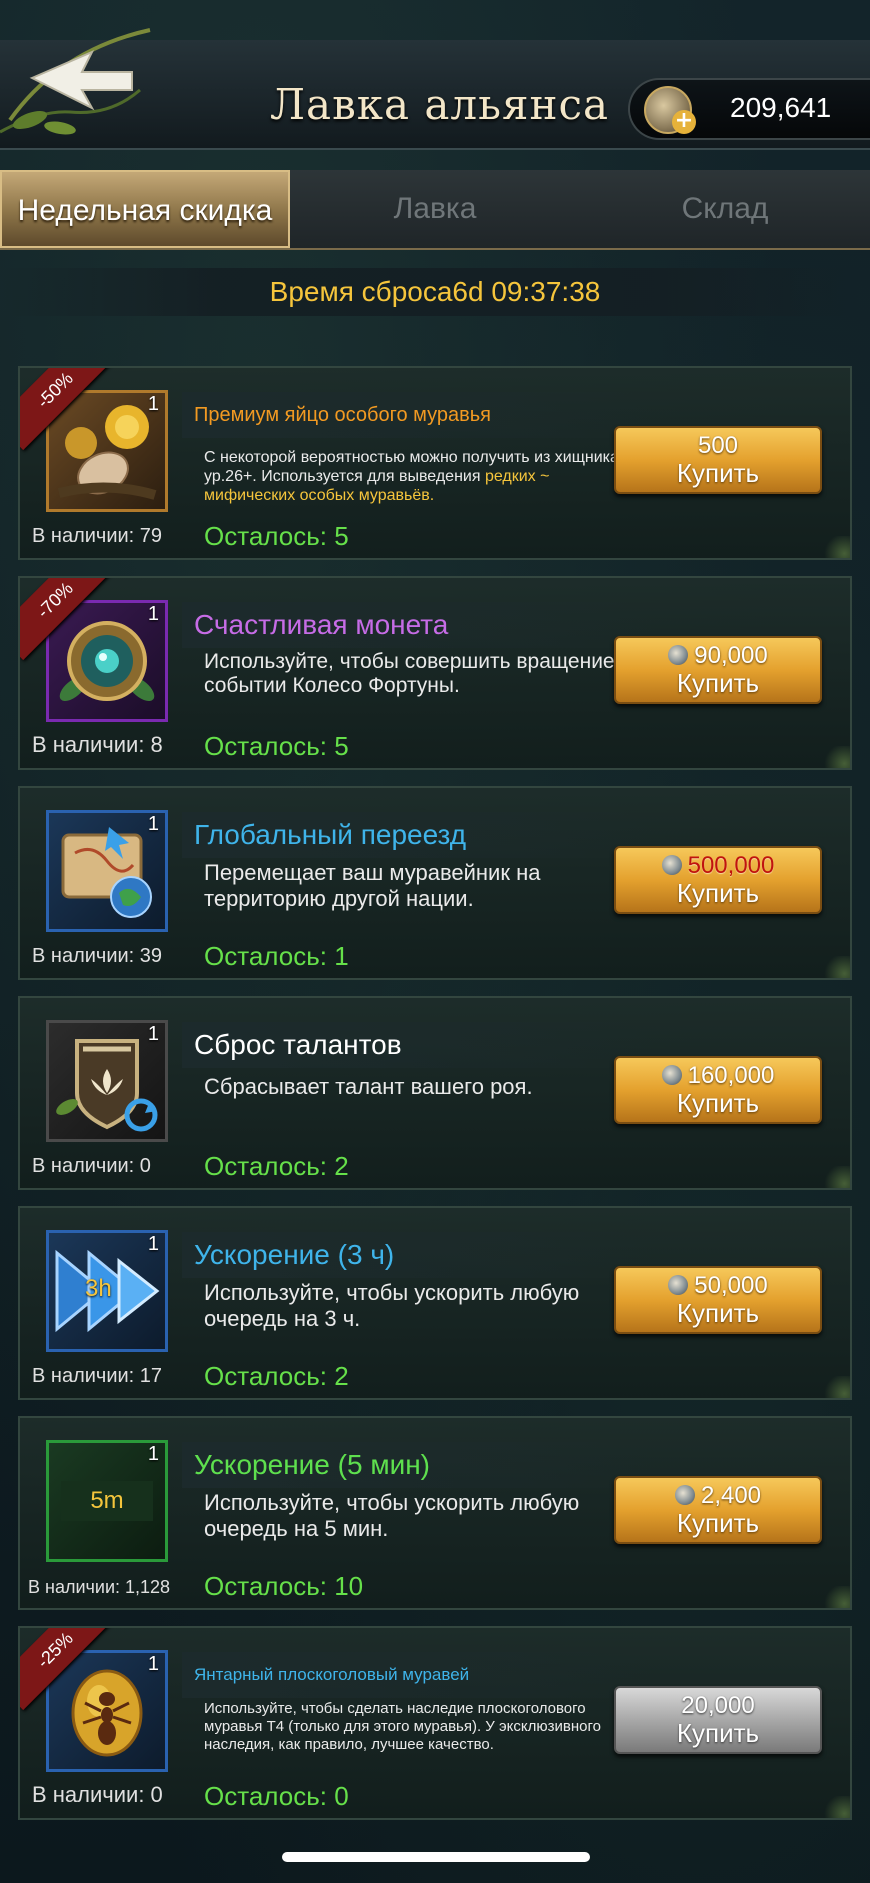 The image size is (870, 1883). Describe the element at coordinates (417, 415) in the screenshot. I see `item-title: Премиум яйцо особого муравья` at that location.